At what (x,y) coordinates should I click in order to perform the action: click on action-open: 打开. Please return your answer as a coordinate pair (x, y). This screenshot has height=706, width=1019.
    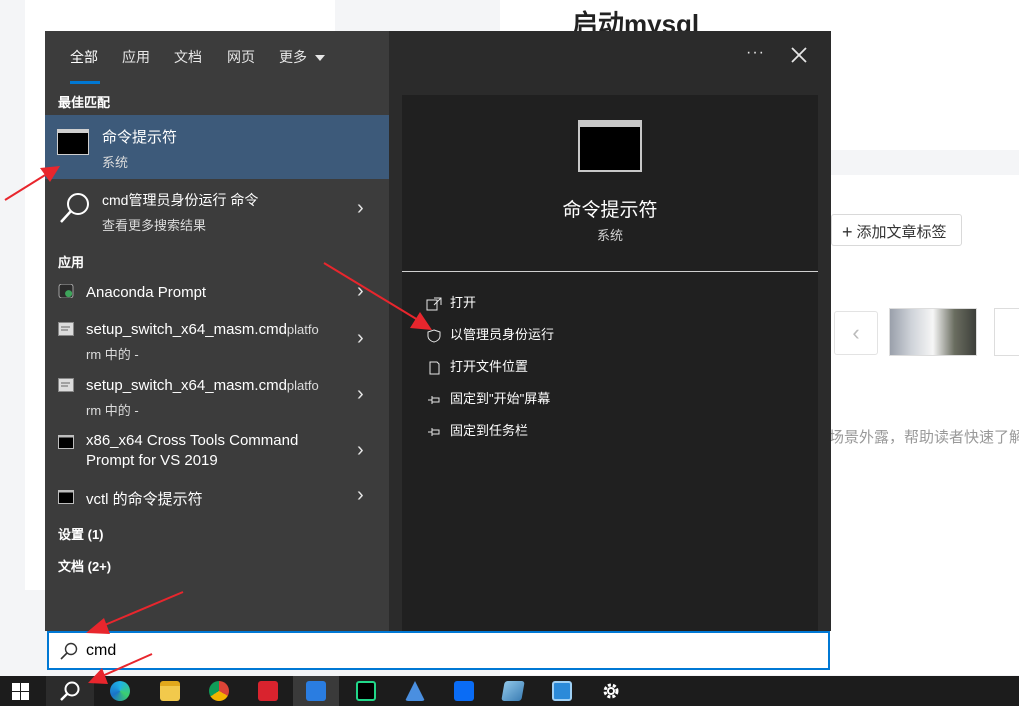
    Looking at the image, I should click on (450, 301).